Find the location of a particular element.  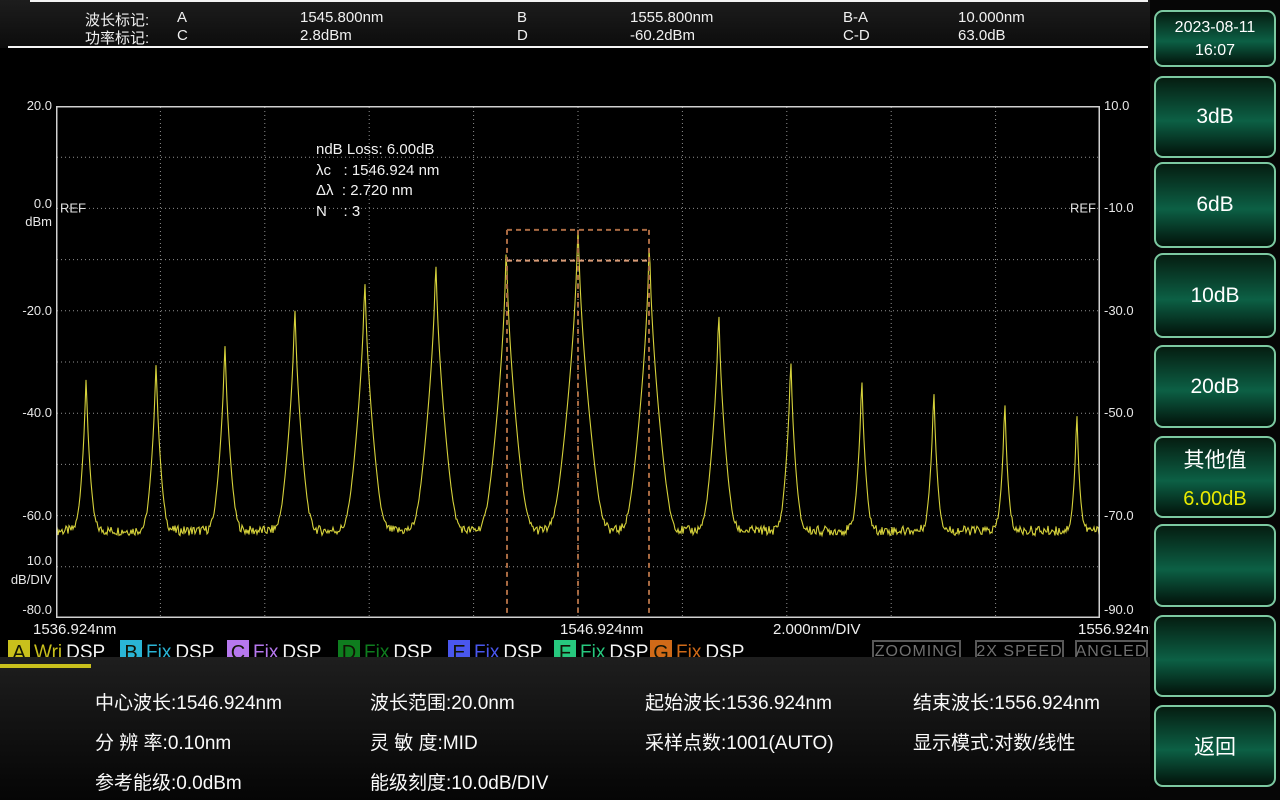

left-axis-label: dB/DIV is located at coordinates (31, 580).